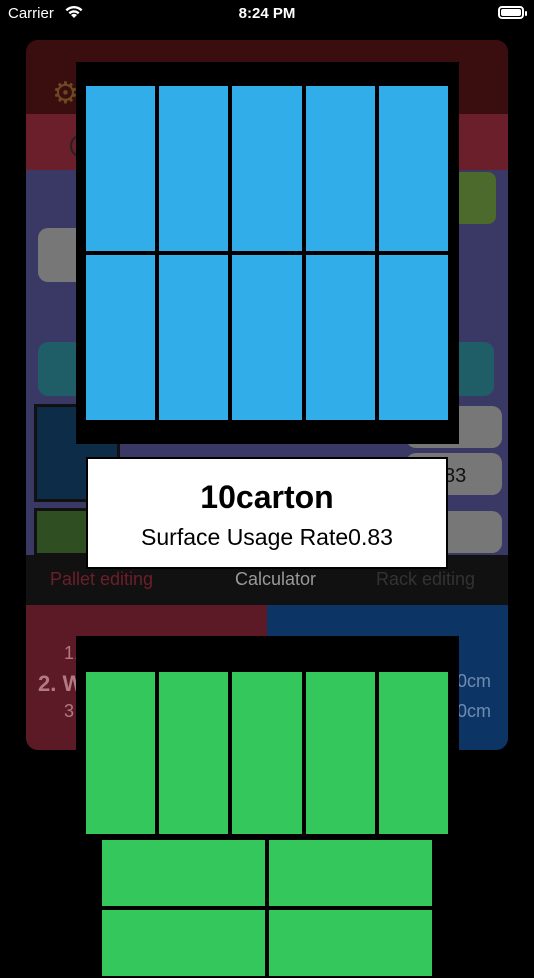 Image resolution: width=534 pixels, height=978 pixels. Describe the element at coordinates (65, 93) in the screenshot. I see `gear-icon: ⚙` at that location.